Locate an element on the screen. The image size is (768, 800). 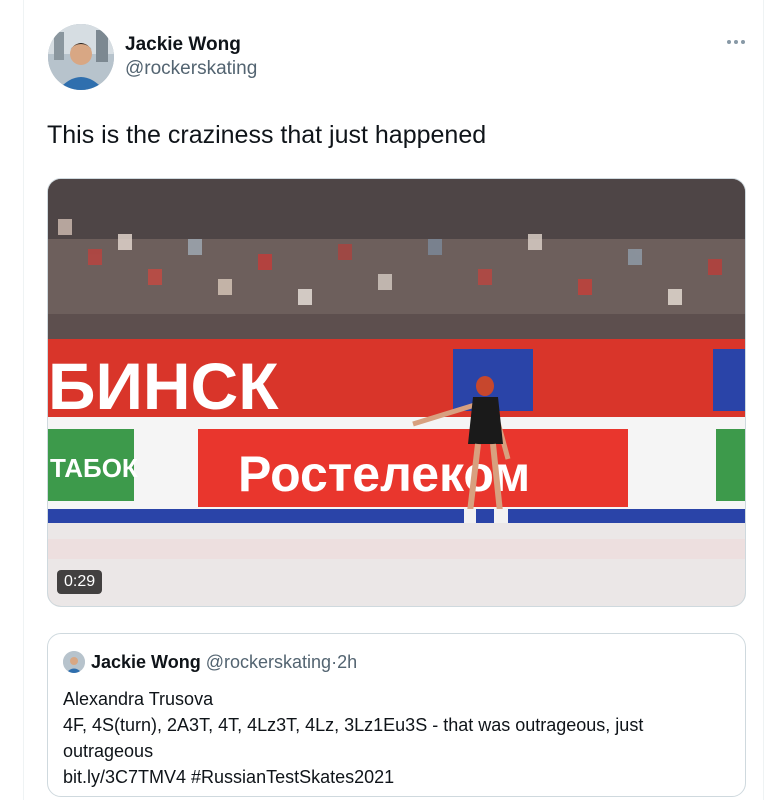
avatar-image is located at coordinates (81, 57).